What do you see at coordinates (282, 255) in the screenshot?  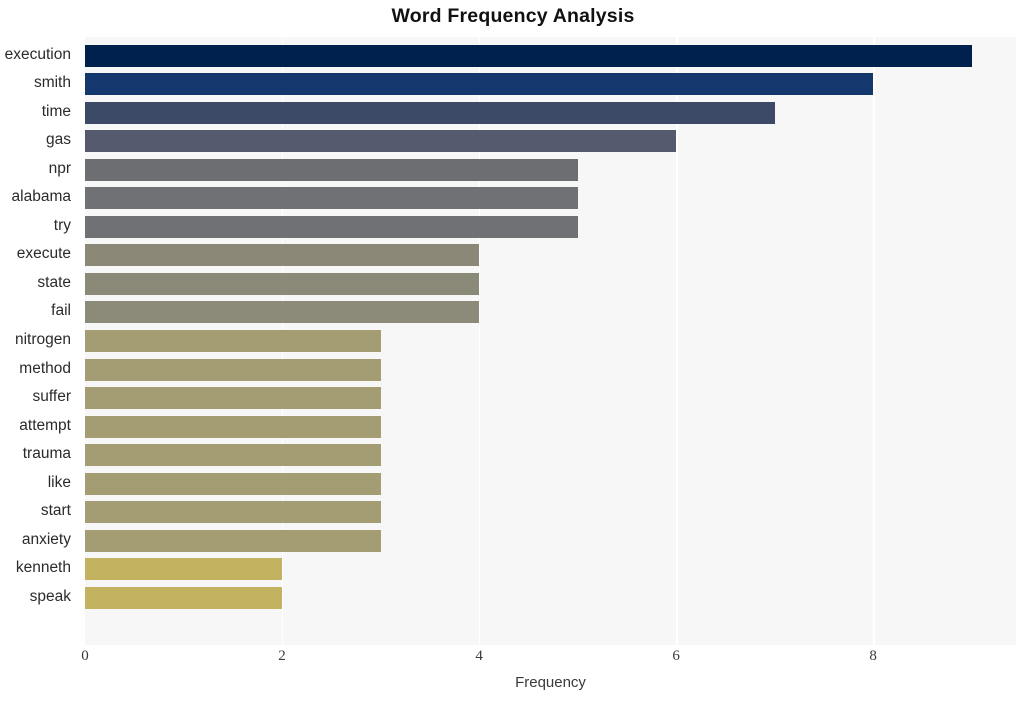 I see `bar-execute` at bounding box center [282, 255].